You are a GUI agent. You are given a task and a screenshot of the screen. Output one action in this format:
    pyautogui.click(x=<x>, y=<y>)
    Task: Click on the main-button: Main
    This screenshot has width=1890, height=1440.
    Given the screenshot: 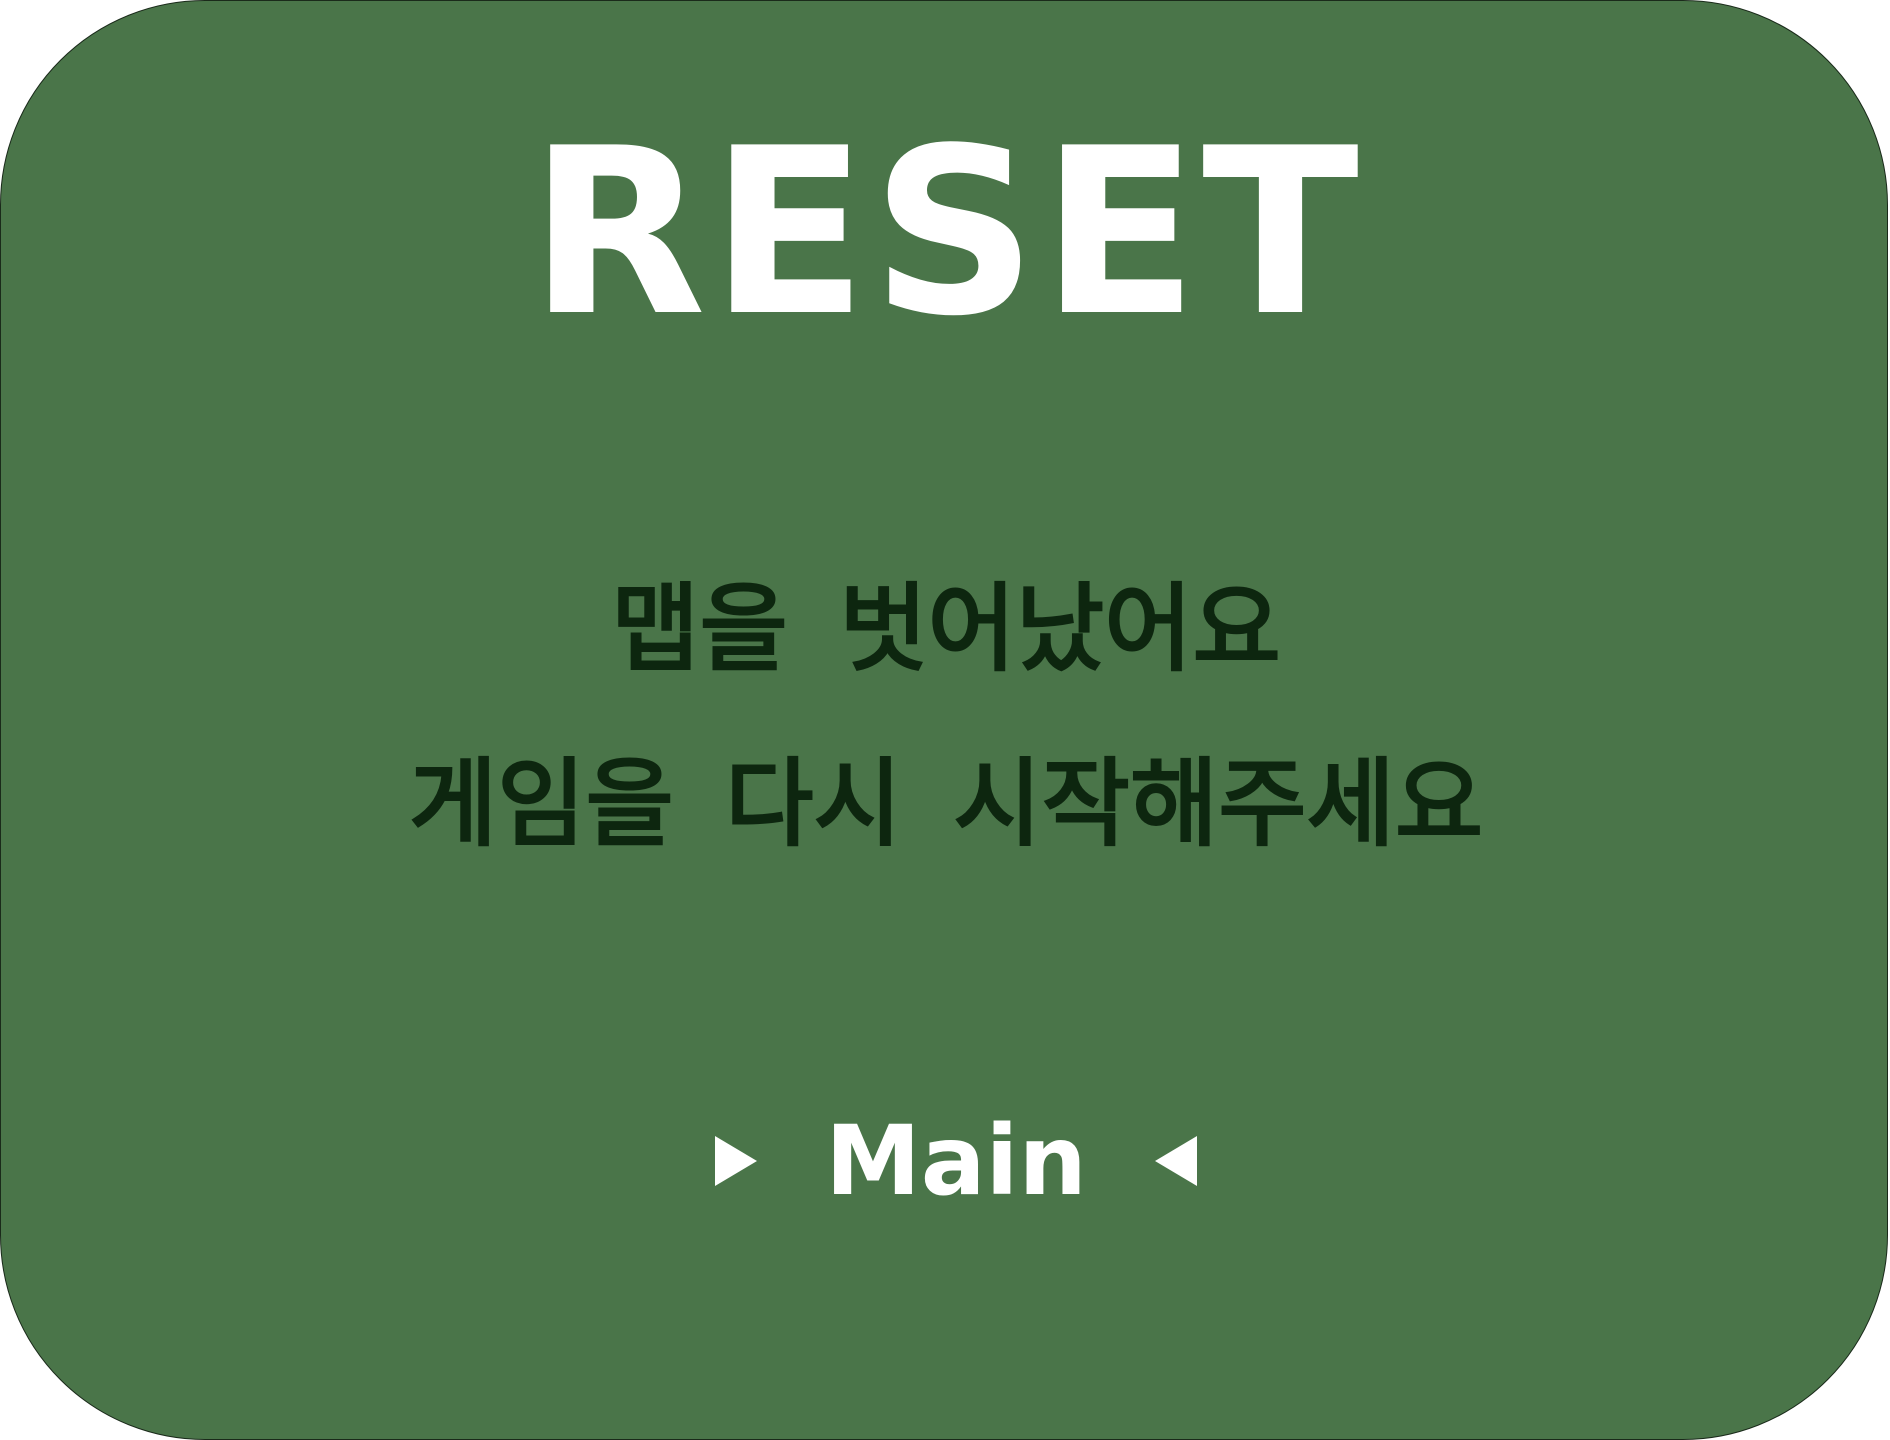 What is the action you would take?
    pyautogui.click(x=956, y=1161)
    